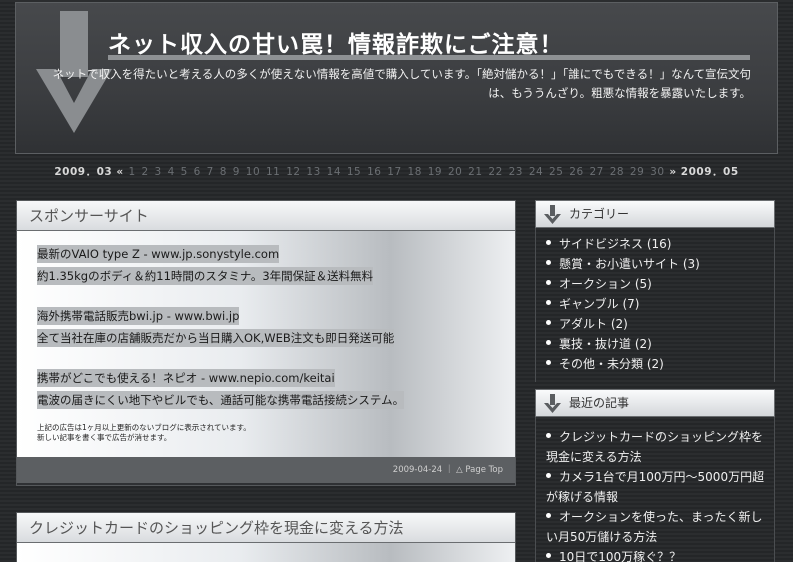 The image size is (793, 562). I want to click on category-item: その他・未分類 (2), so click(656, 364).